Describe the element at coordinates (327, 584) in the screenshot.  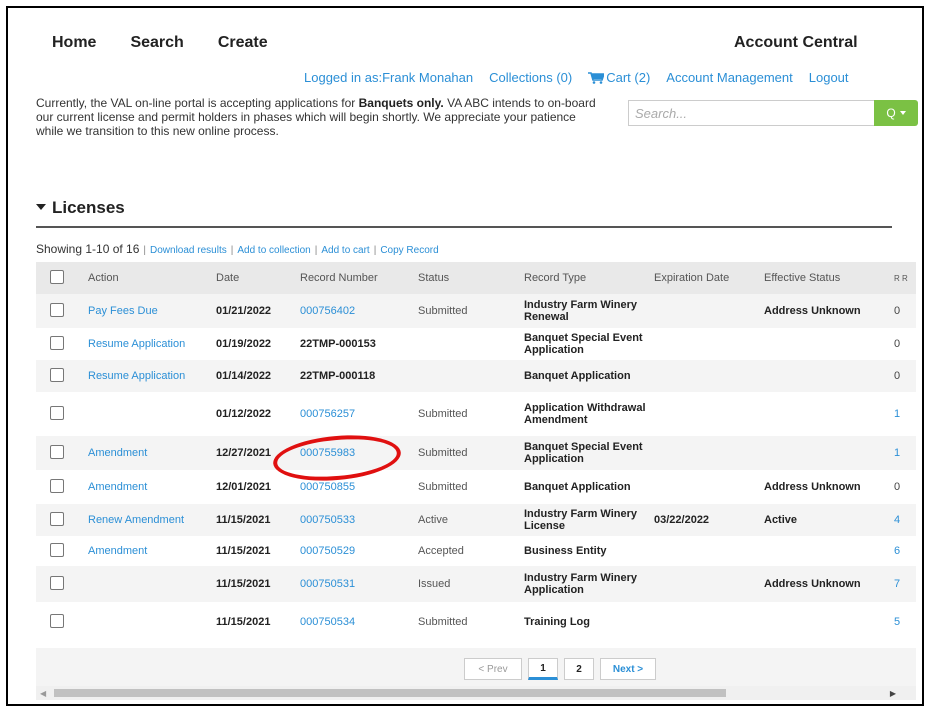
I see `record-number-text: 000750531` at that location.